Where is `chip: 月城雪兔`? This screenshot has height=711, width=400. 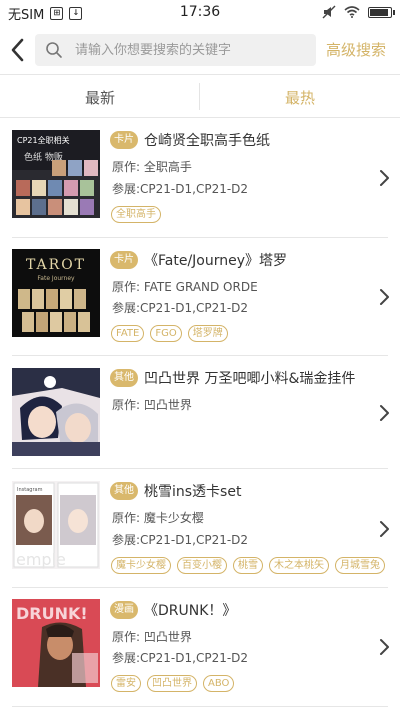 chip: 月城雪兔 is located at coordinates (360, 565).